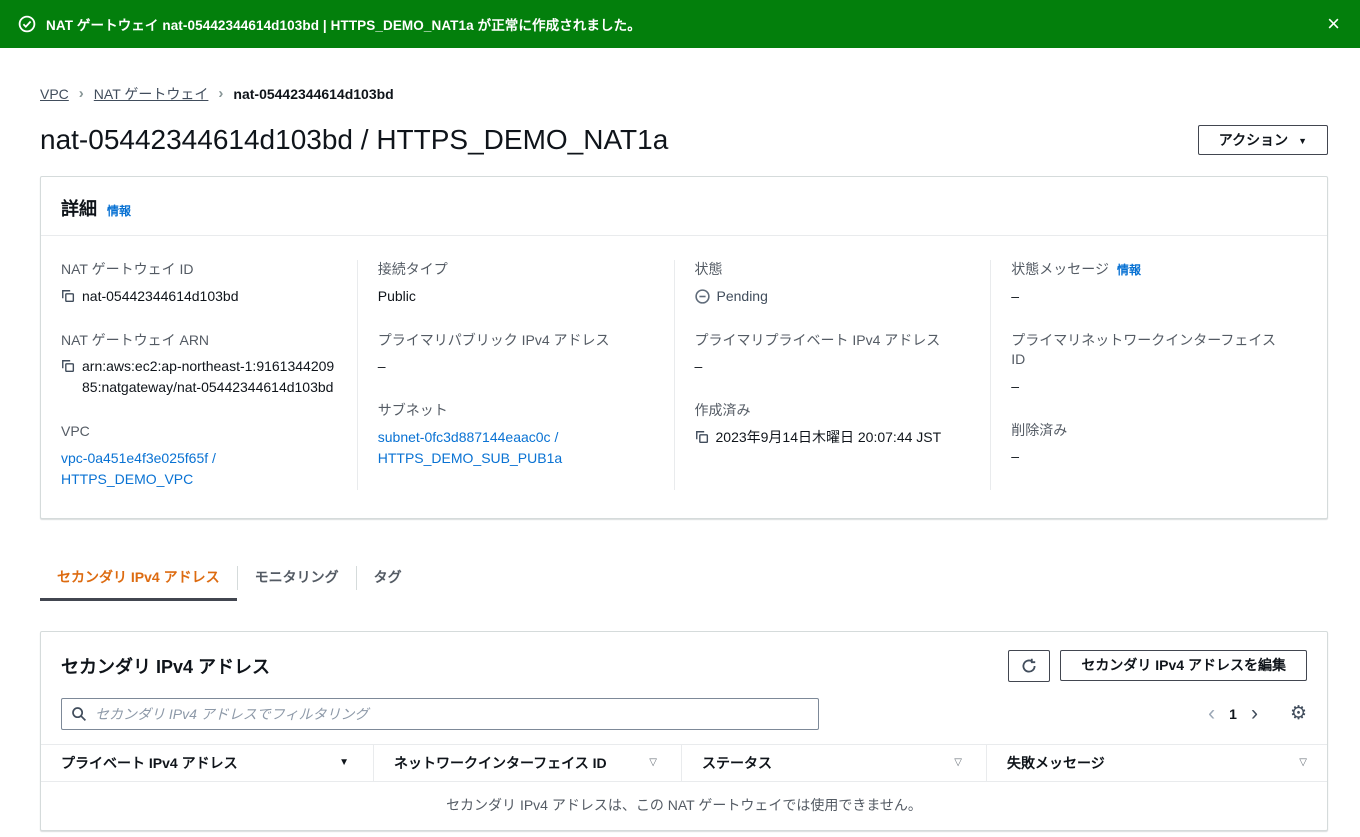 Image resolution: width=1360 pixels, height=837 pixels. What do you see at coordinates (737, 762) in the screenshot?
I see `column-header-label: ステータス` at bounding box center [737, 762].